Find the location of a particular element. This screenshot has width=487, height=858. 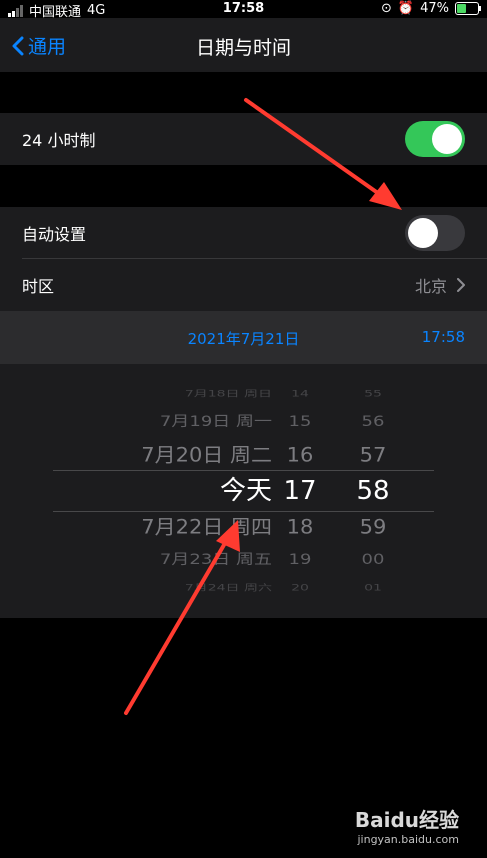

picker-row: 7月20日 周二 16 57 is located at coordinates (243, 455).